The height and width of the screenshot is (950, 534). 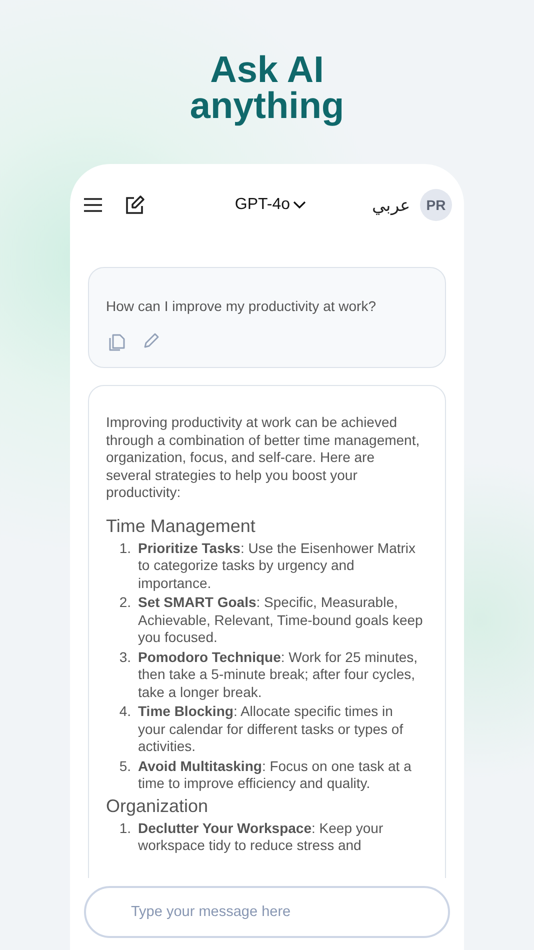 I want to click on list-number: 2., so click(x=125, y=603).